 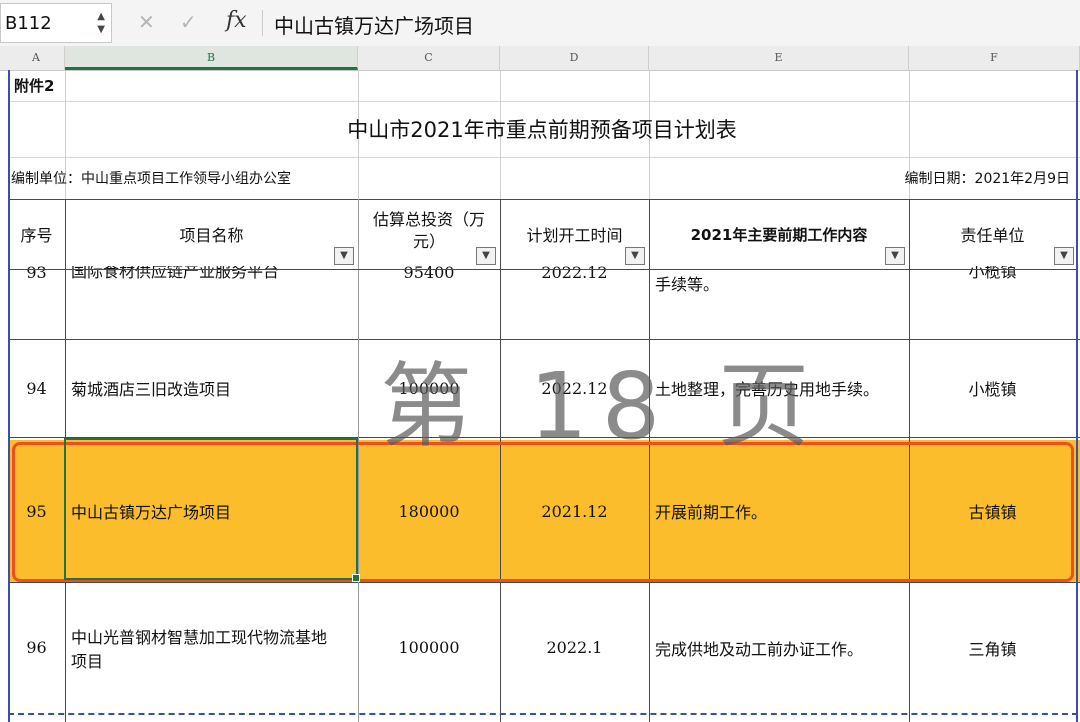 I want to click on formula-input: 中山古镇万达广场项目, so click(x=374, y=24).